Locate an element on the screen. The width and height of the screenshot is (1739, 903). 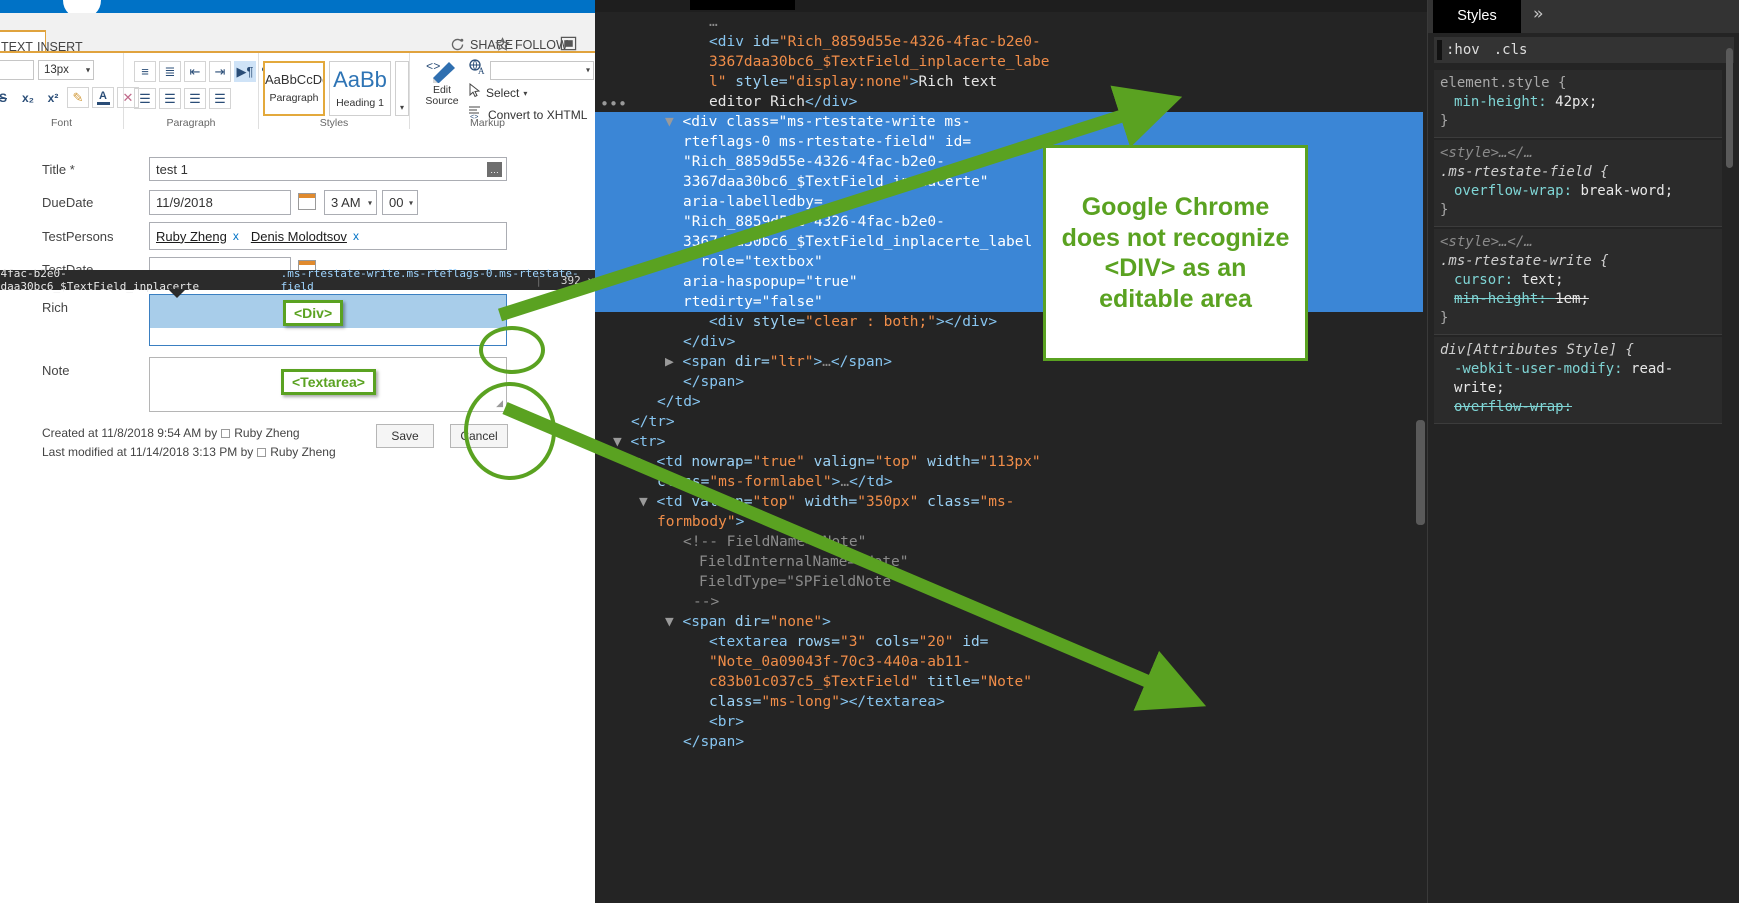
align-left-button: ☰ is located at coordinates (145, 98).